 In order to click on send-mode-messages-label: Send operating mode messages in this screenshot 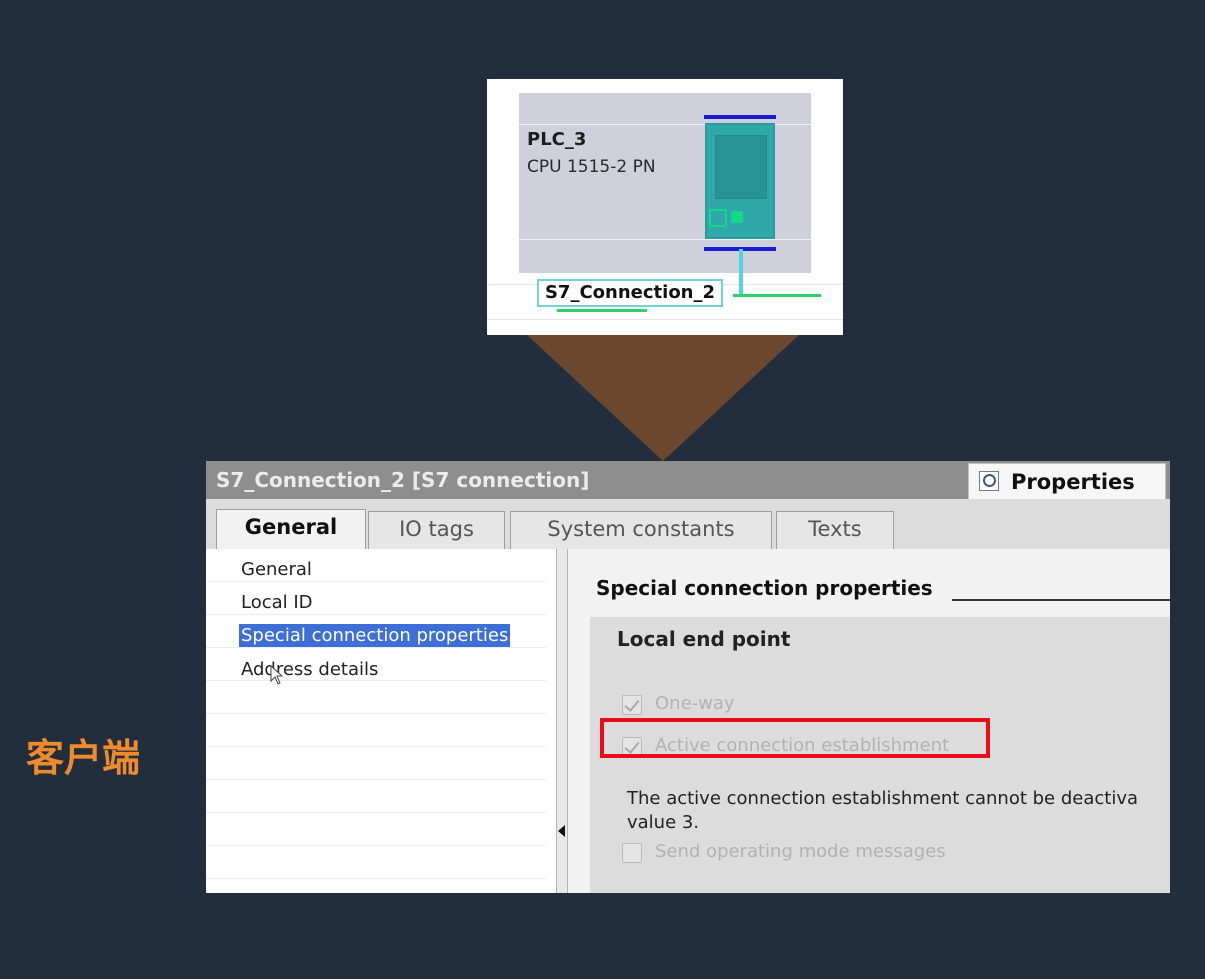, I will do `click(800, 851)`.